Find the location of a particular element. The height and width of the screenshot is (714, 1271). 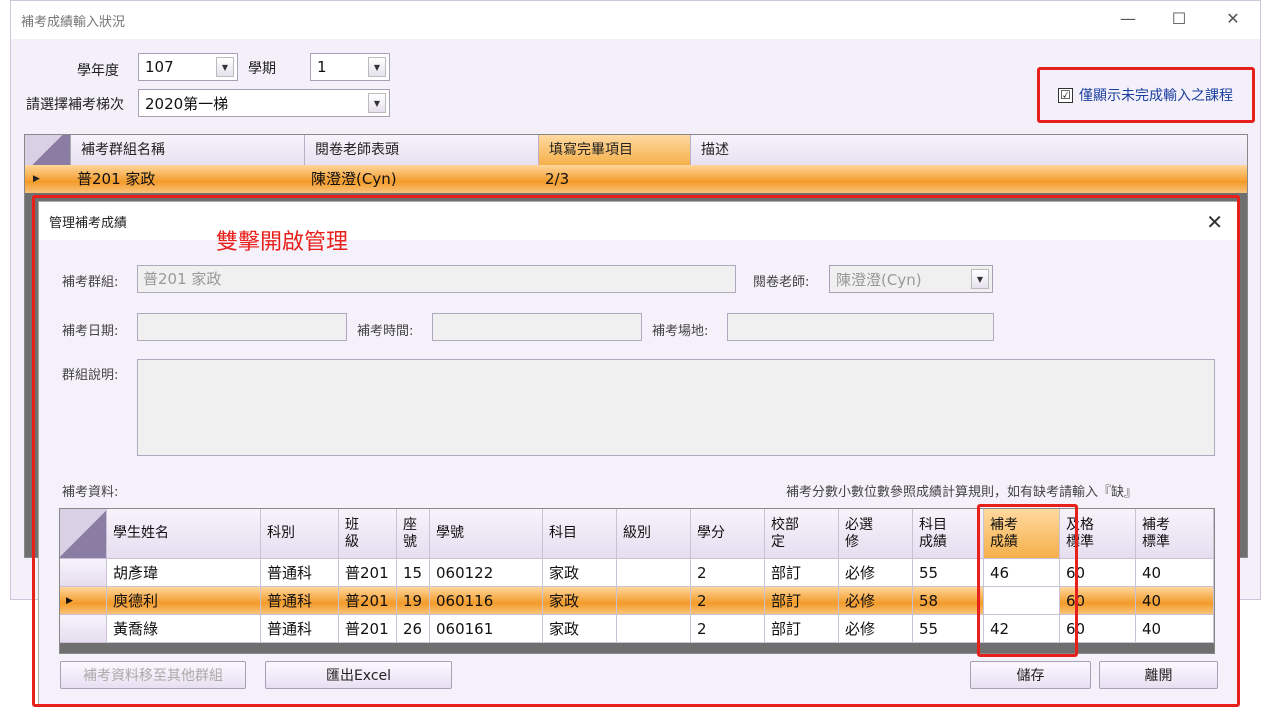

place-field is located at coordinates (860, 327).